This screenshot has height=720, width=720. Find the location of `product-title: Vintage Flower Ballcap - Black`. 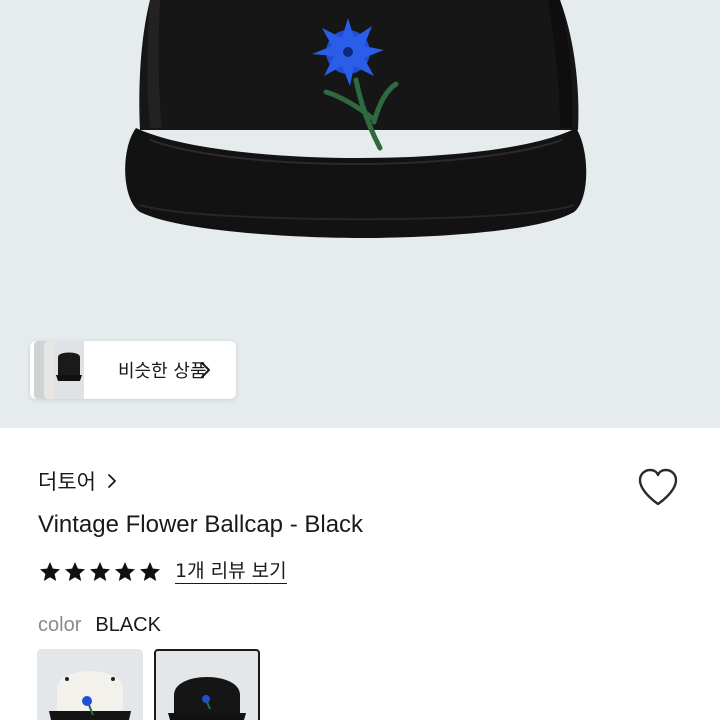

product-title: Vintage Flower Ballcap - Black is located at coordinates (201, 524).